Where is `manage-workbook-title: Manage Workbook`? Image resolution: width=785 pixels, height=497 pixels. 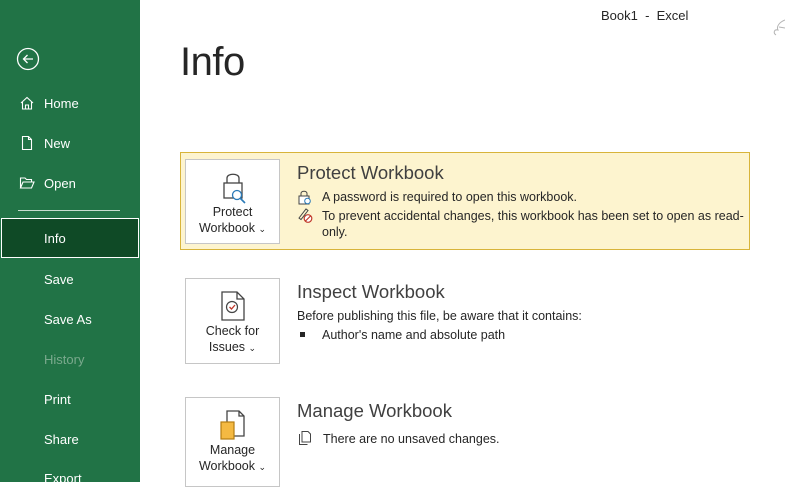 manage-workbook-title: Manage Workbook is located at coordinates (374, 410).